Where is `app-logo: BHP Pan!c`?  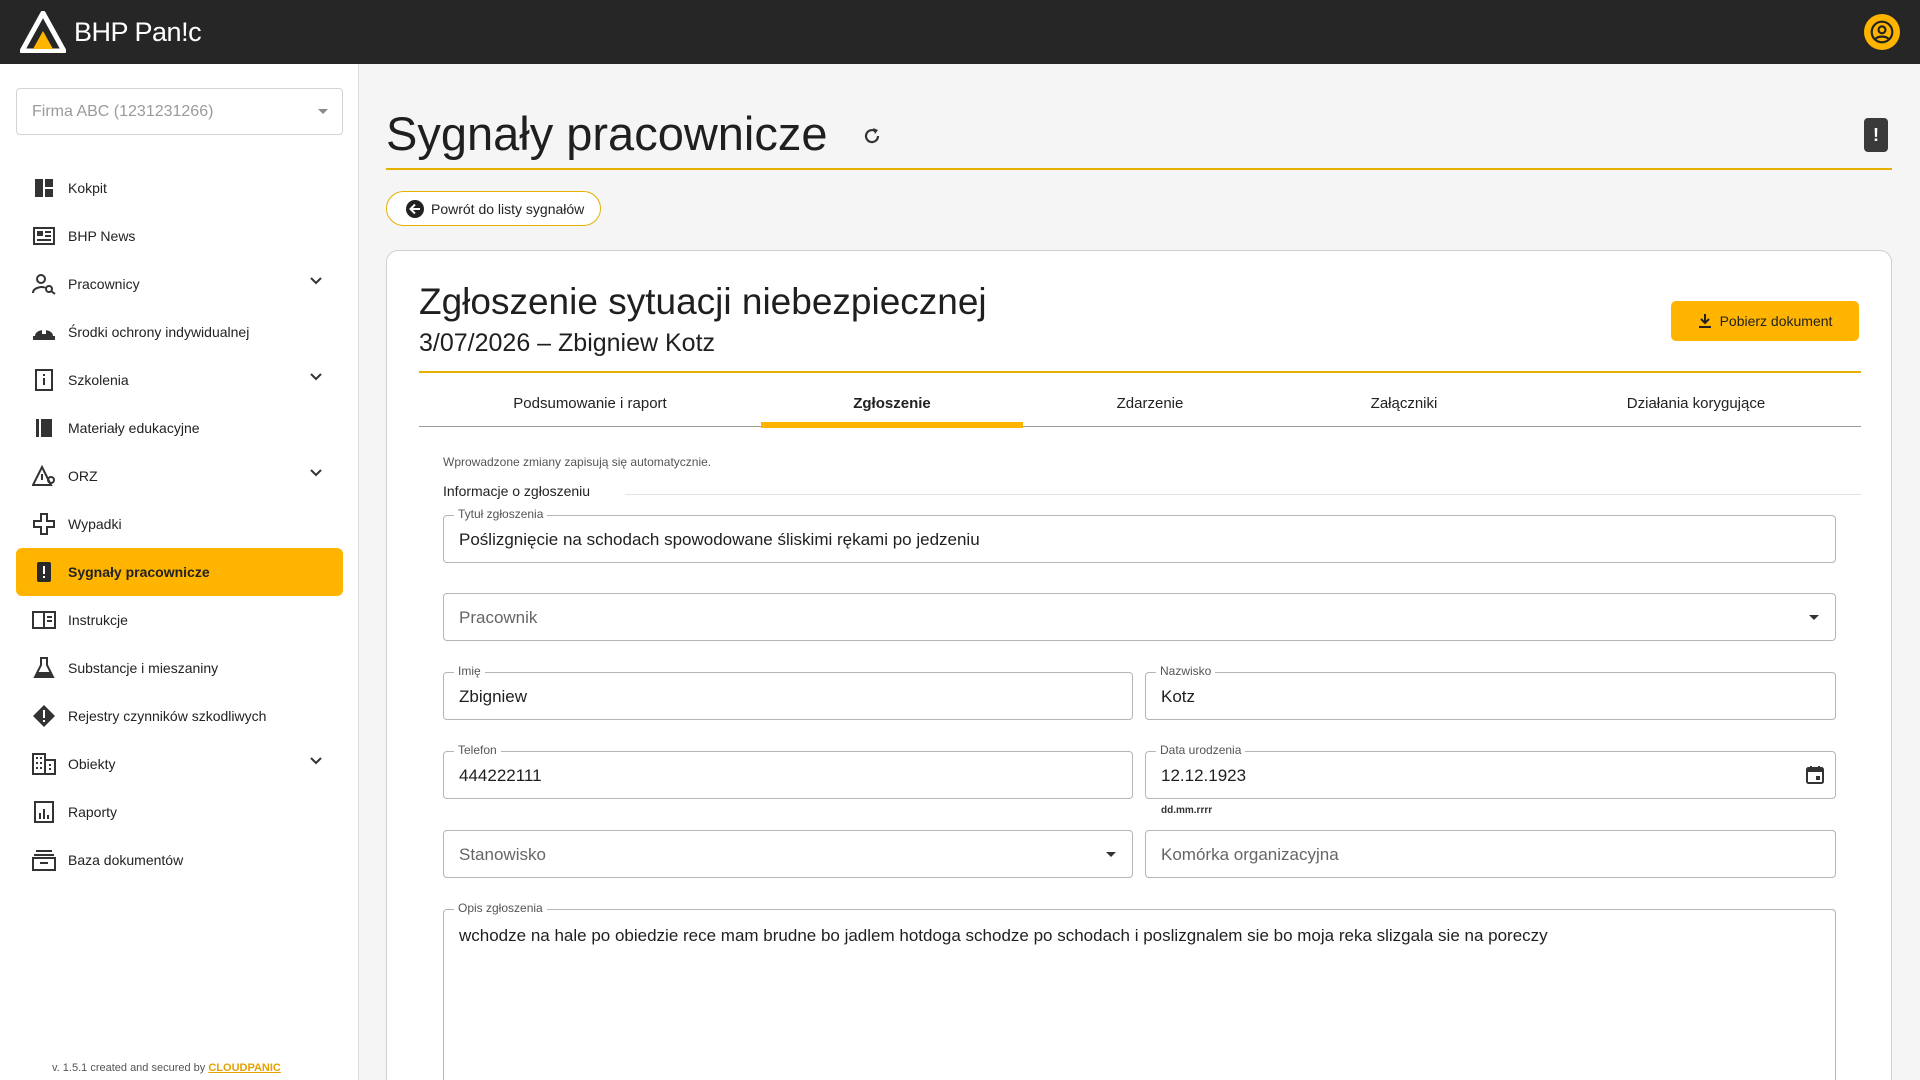
app-logo: BHP Pan!c is located at coordinates (111, 32).